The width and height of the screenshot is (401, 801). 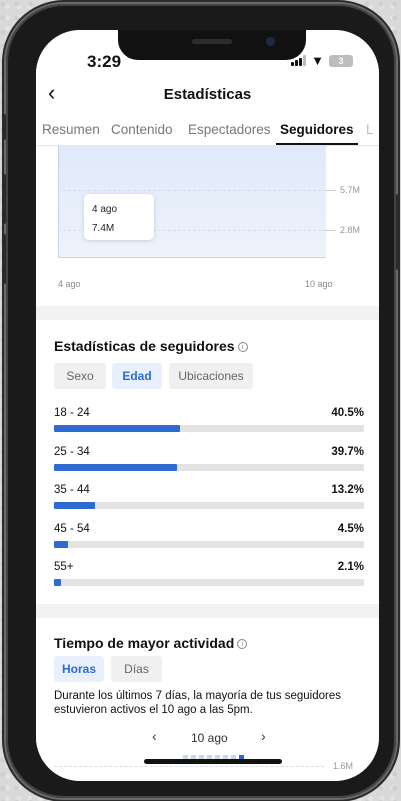 I want to click on section-title: Tiempo de mayor actividad i, so click(x=151, y=643).